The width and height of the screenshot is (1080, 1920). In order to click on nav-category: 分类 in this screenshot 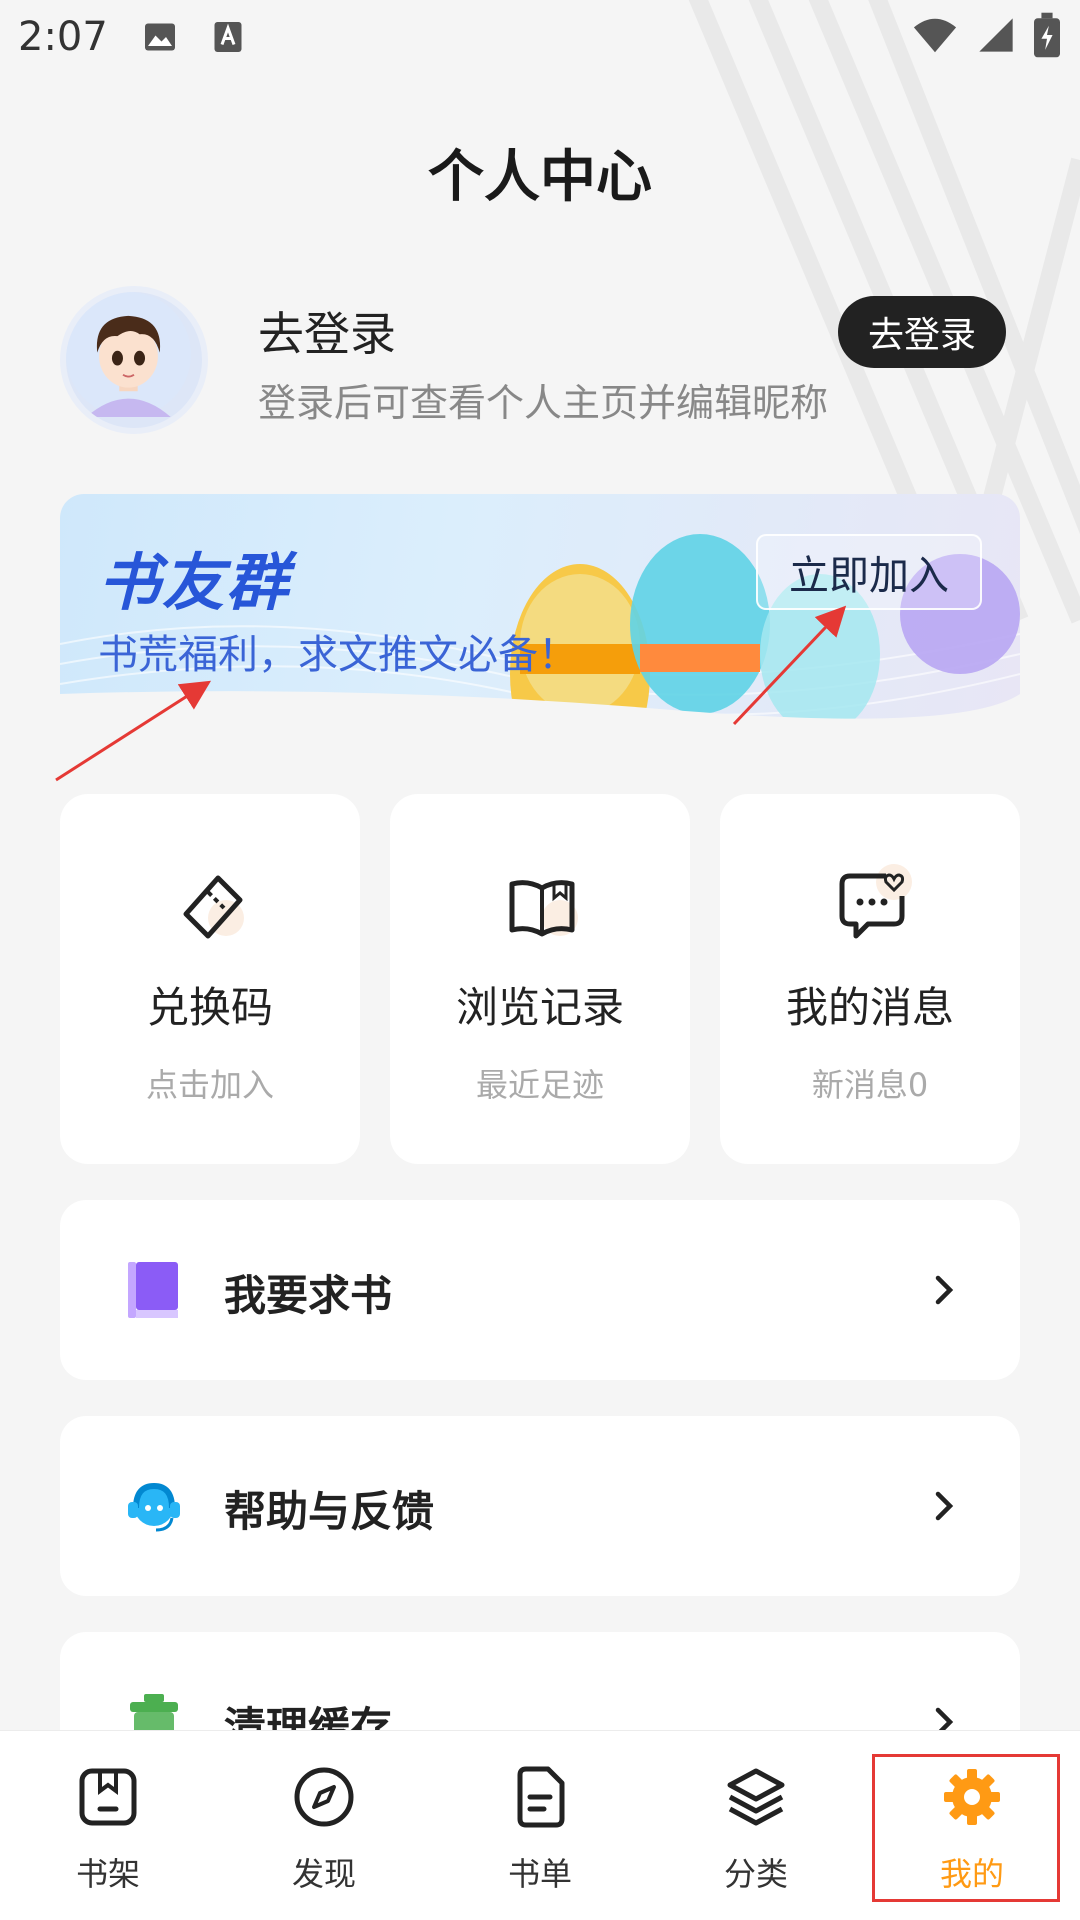, I will do `click(756, 1825)`.